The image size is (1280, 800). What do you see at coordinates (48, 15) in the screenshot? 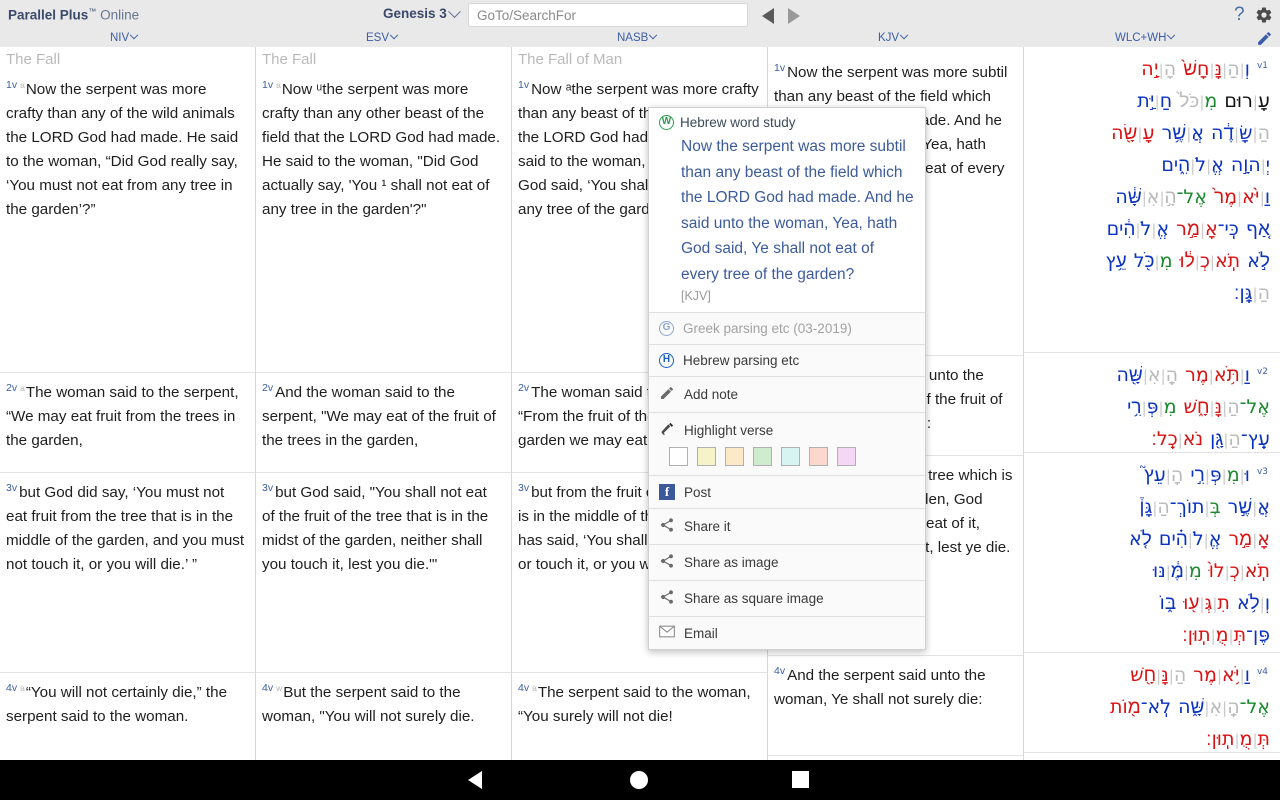
I see `brand-name: Parallel Plus` at bounding box center [48, 15].